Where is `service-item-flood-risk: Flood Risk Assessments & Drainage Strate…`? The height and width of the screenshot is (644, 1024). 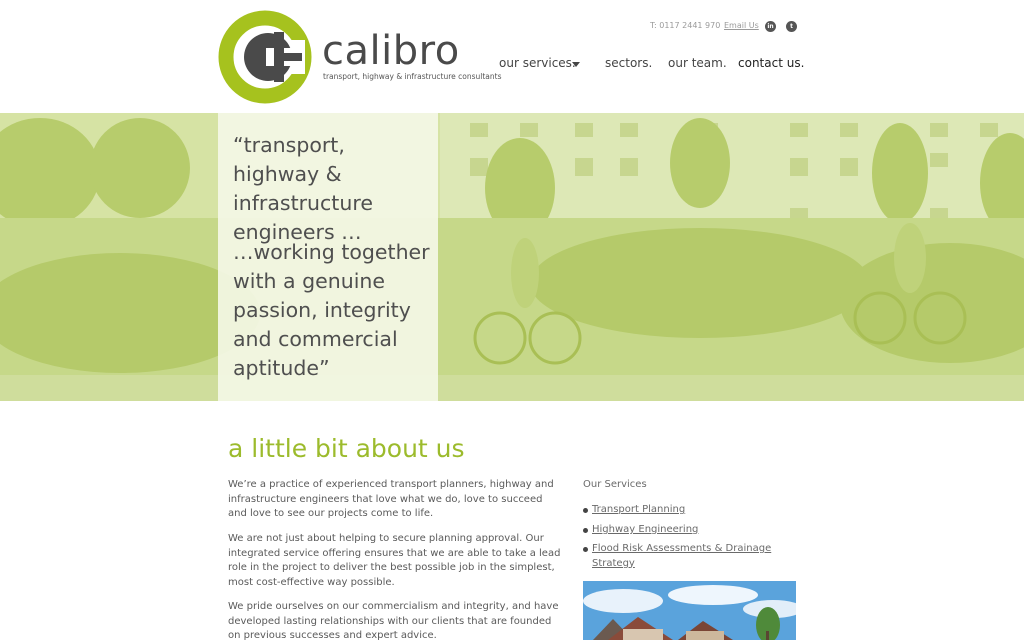 service-item-flood-risk: Flood Risk Assessments & Drainage Strate… is located at coordinates (678, 556).